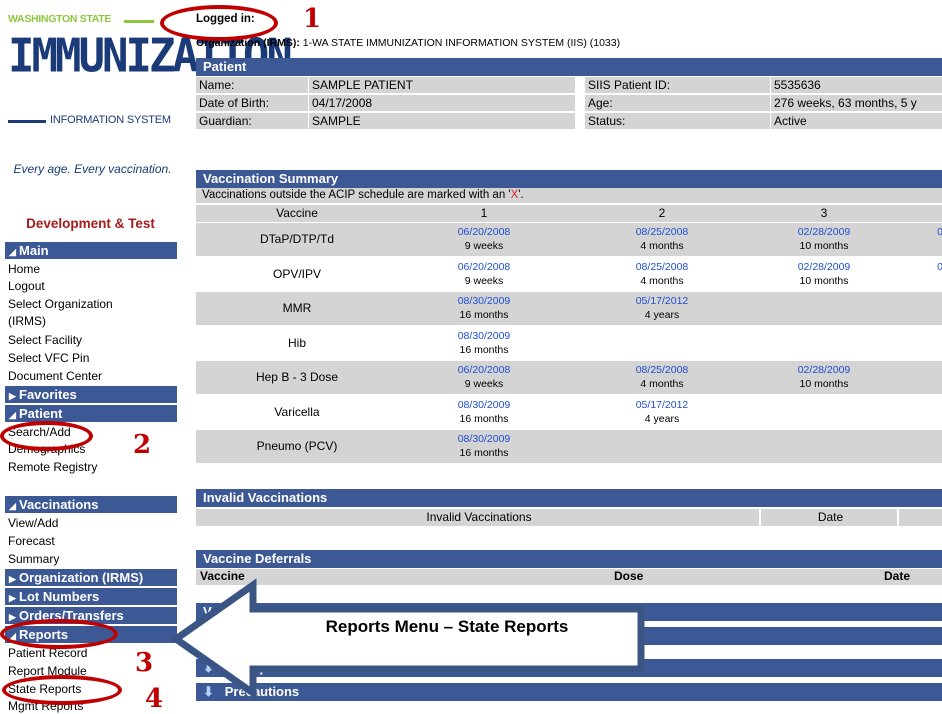  Describe the element at coordinates (144, 663) in the screenshot. I see `annotation-number-3: 3` at that location.